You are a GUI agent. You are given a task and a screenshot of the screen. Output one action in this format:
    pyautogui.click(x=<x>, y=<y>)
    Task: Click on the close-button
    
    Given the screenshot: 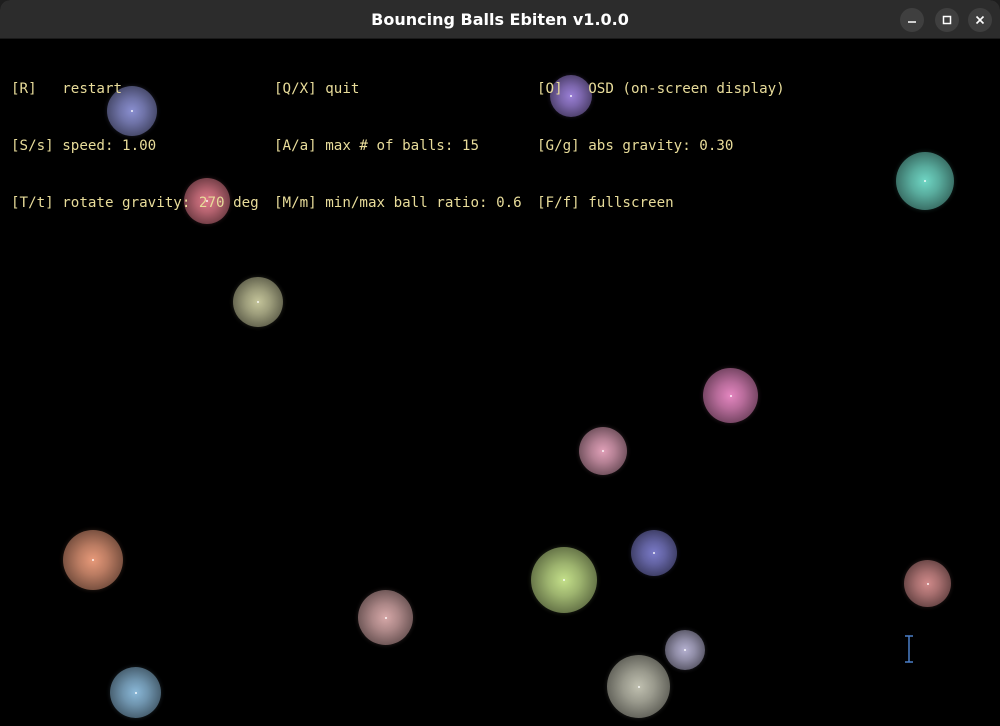 What is the action you would take?
    pyautogui.click(x=980, y=20)
    